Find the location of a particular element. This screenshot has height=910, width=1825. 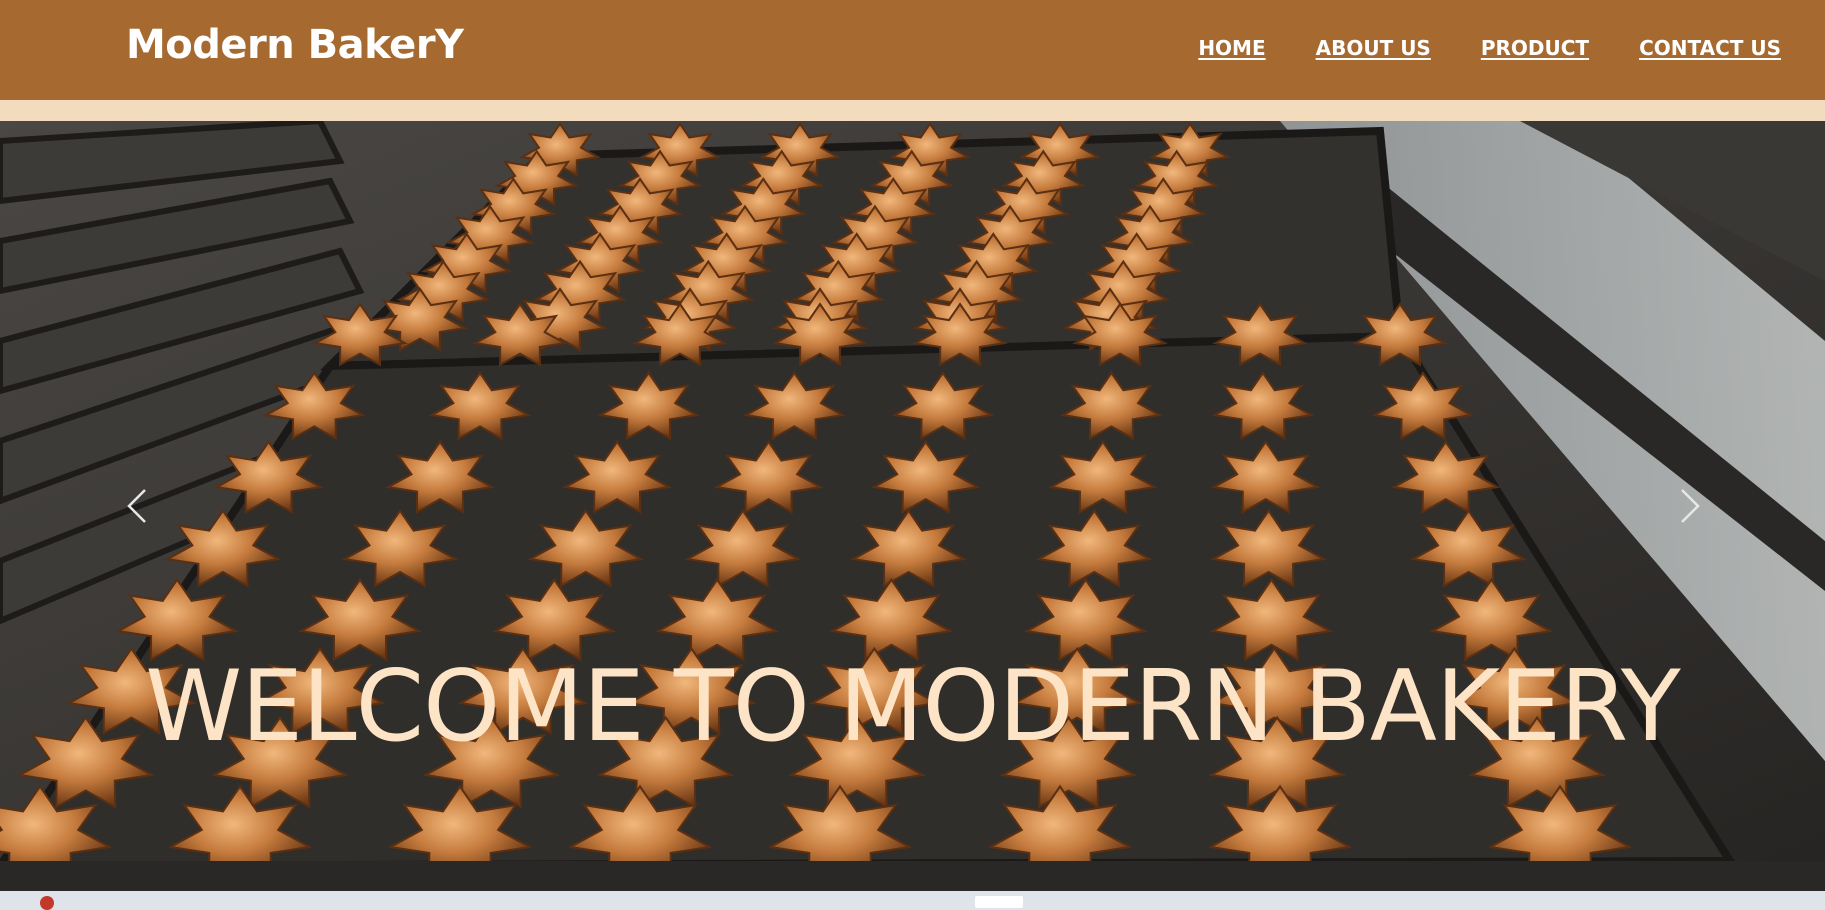

nav-home-link: HOME is located at coordinates (1231, 48).